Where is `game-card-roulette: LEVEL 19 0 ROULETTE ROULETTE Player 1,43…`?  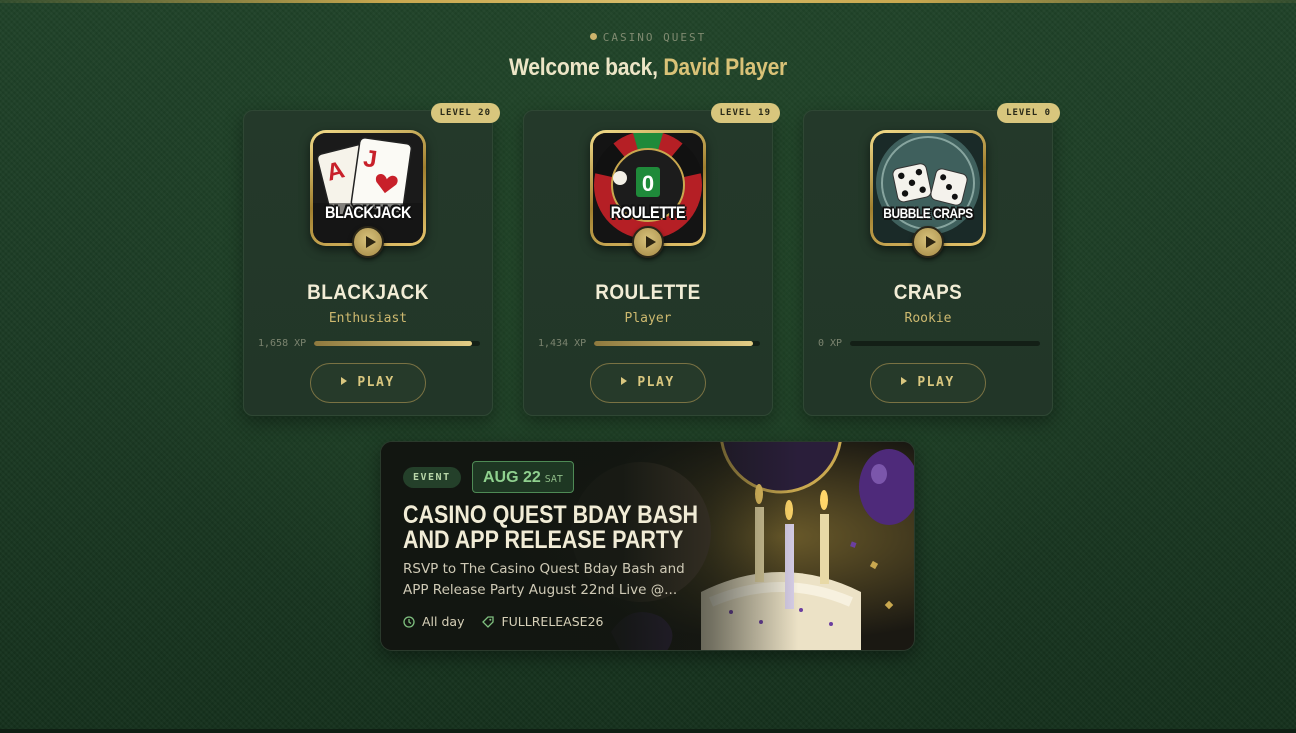
game-card-roulette: LEVEL 19 0 ROULETTE ROULETTE Player 1,43… is located at coordinates (651, 259).